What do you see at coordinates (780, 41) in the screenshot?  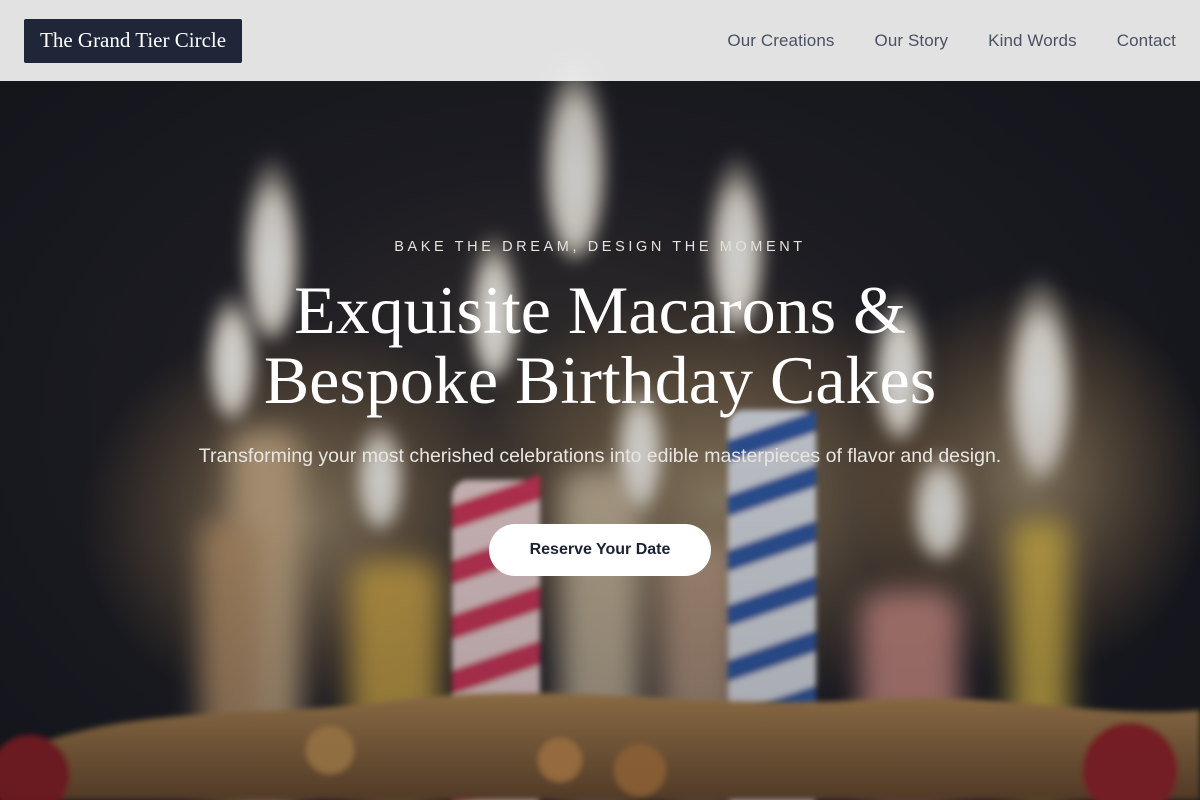 I see `nav-link-our-creations: Our Creations` at bounding box center [780, 41].